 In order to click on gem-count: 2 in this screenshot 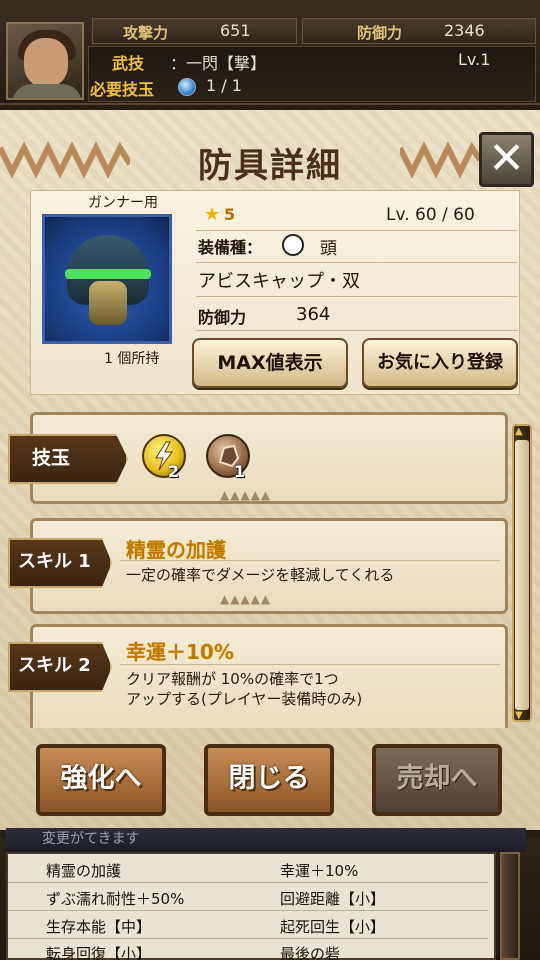, I will do `click(174, 471)`.